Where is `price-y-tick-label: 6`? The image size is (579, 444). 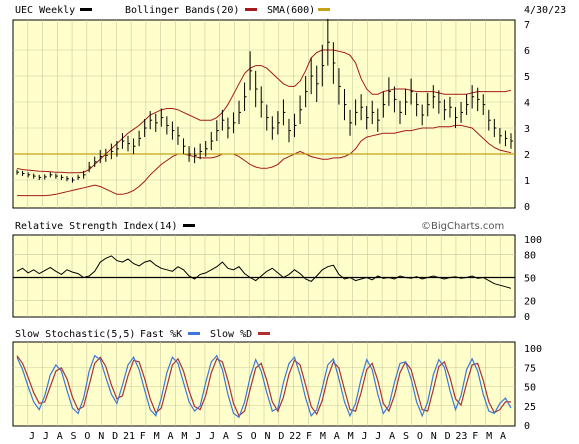 price-y-tick-label: 6 is located at coordinates (527, 51).